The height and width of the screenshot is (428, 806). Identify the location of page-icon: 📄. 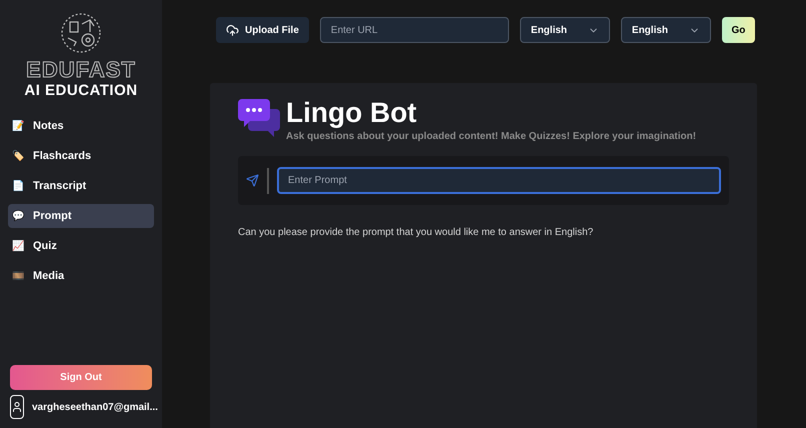
(18, 186).